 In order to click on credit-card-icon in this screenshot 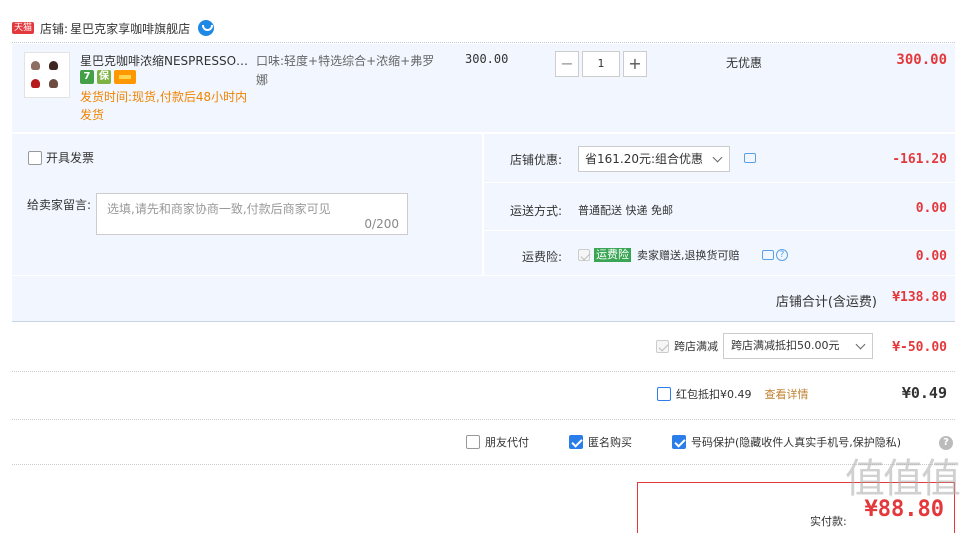, I will do `click(125, 77)`.